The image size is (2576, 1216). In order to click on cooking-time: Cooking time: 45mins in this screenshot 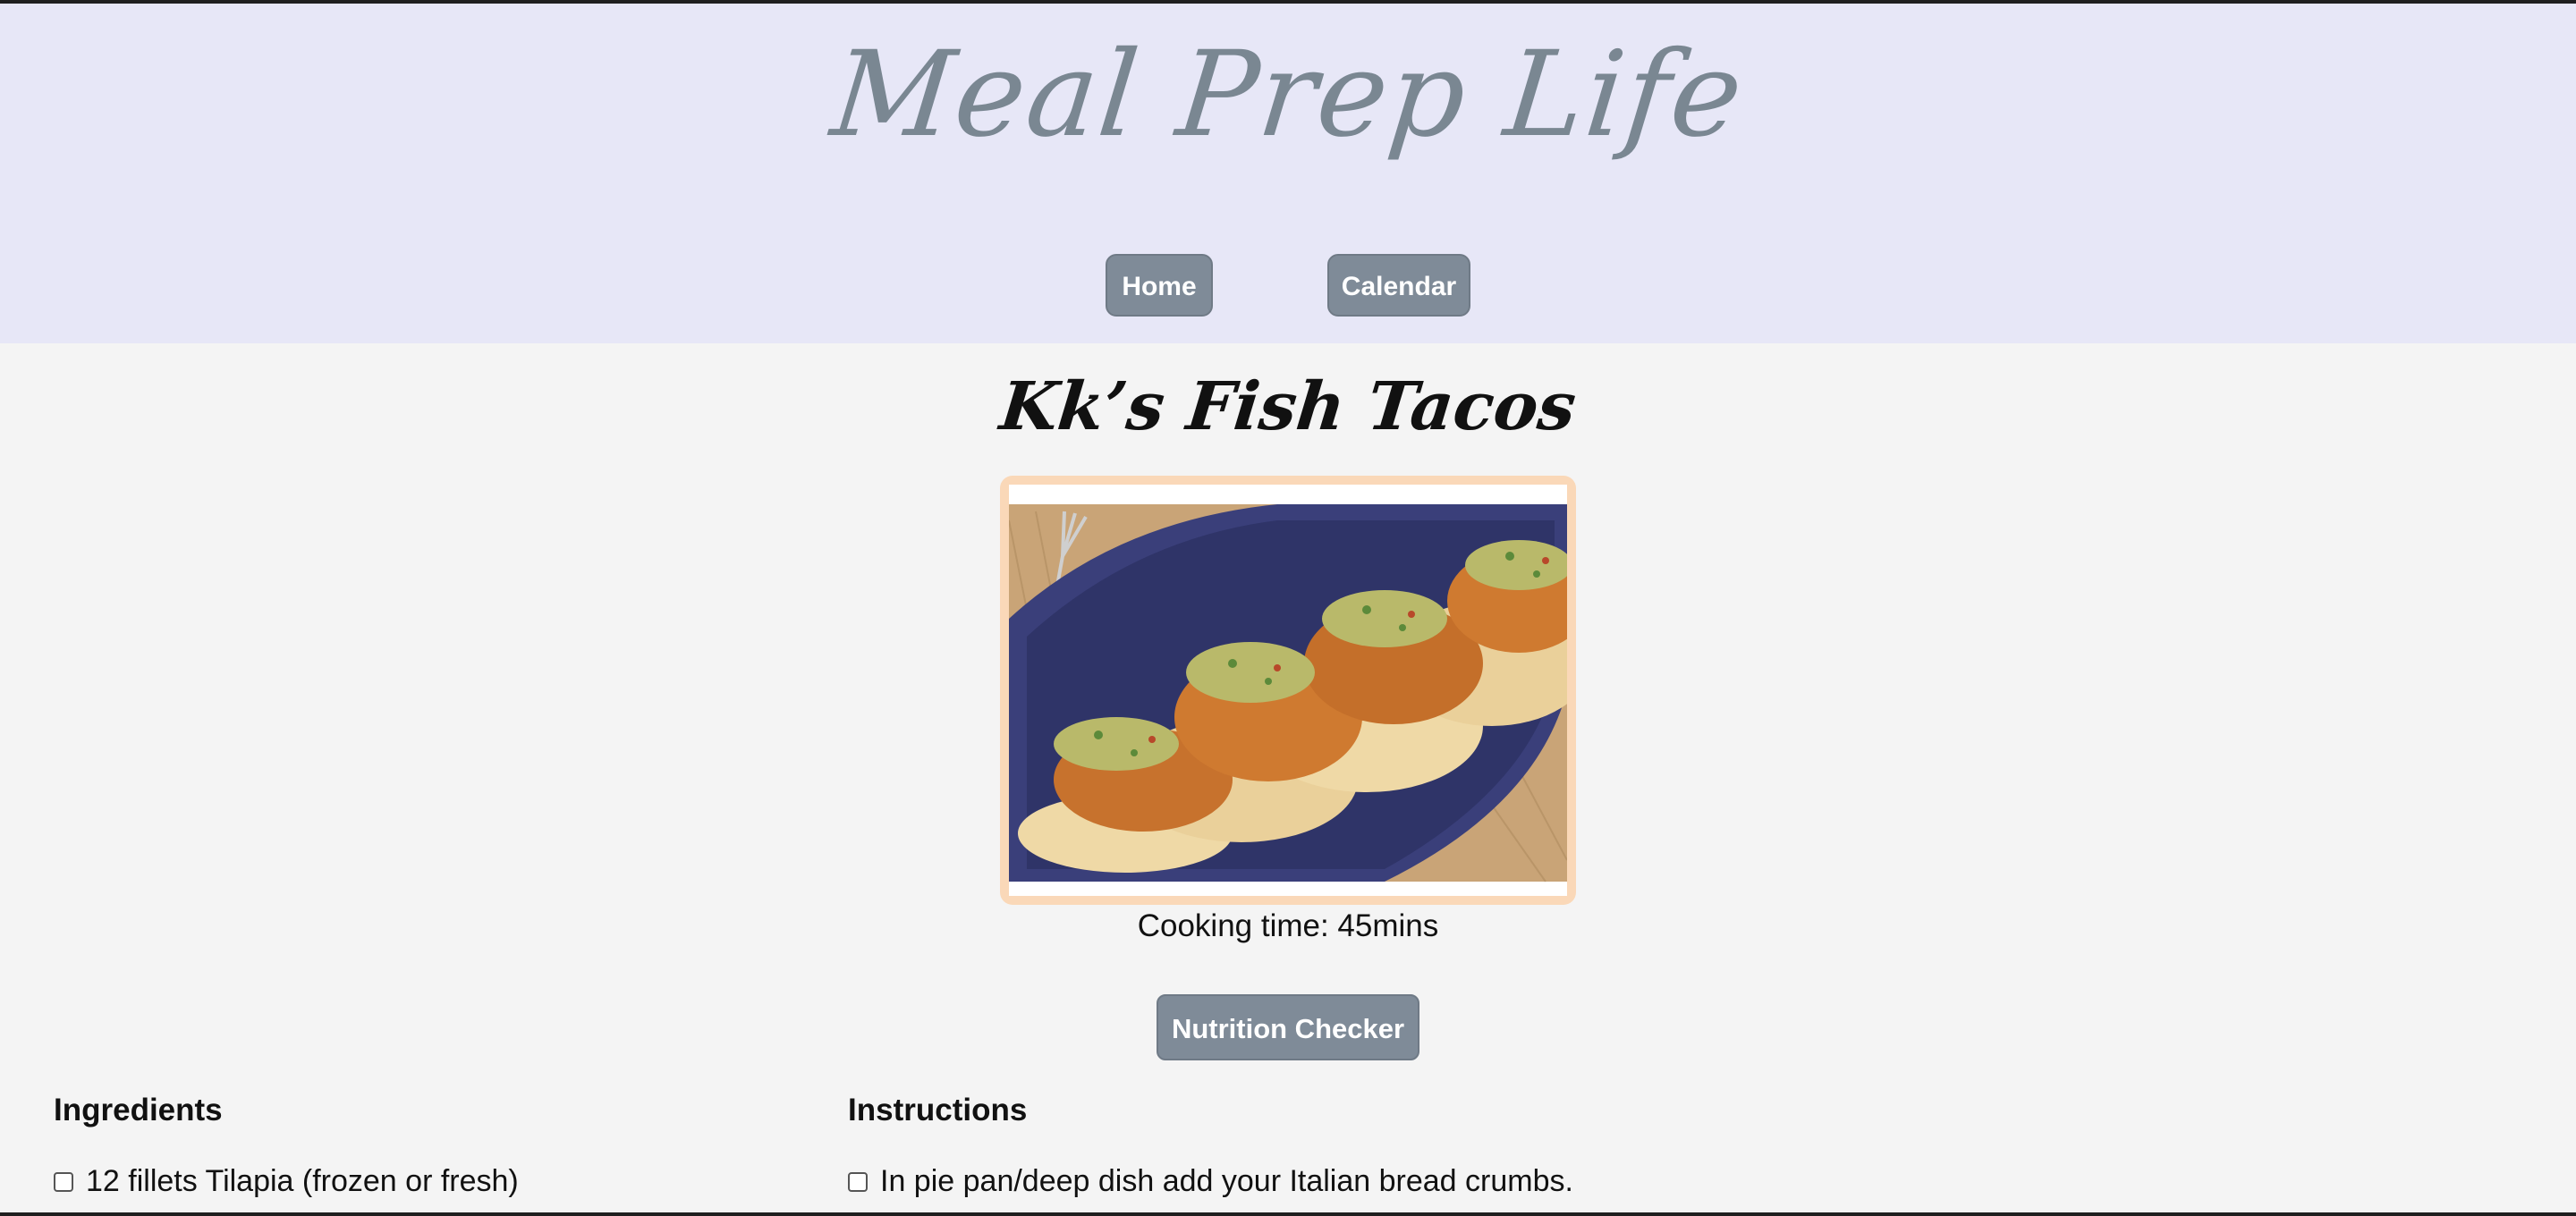, I will do `click(1288, 925)`.